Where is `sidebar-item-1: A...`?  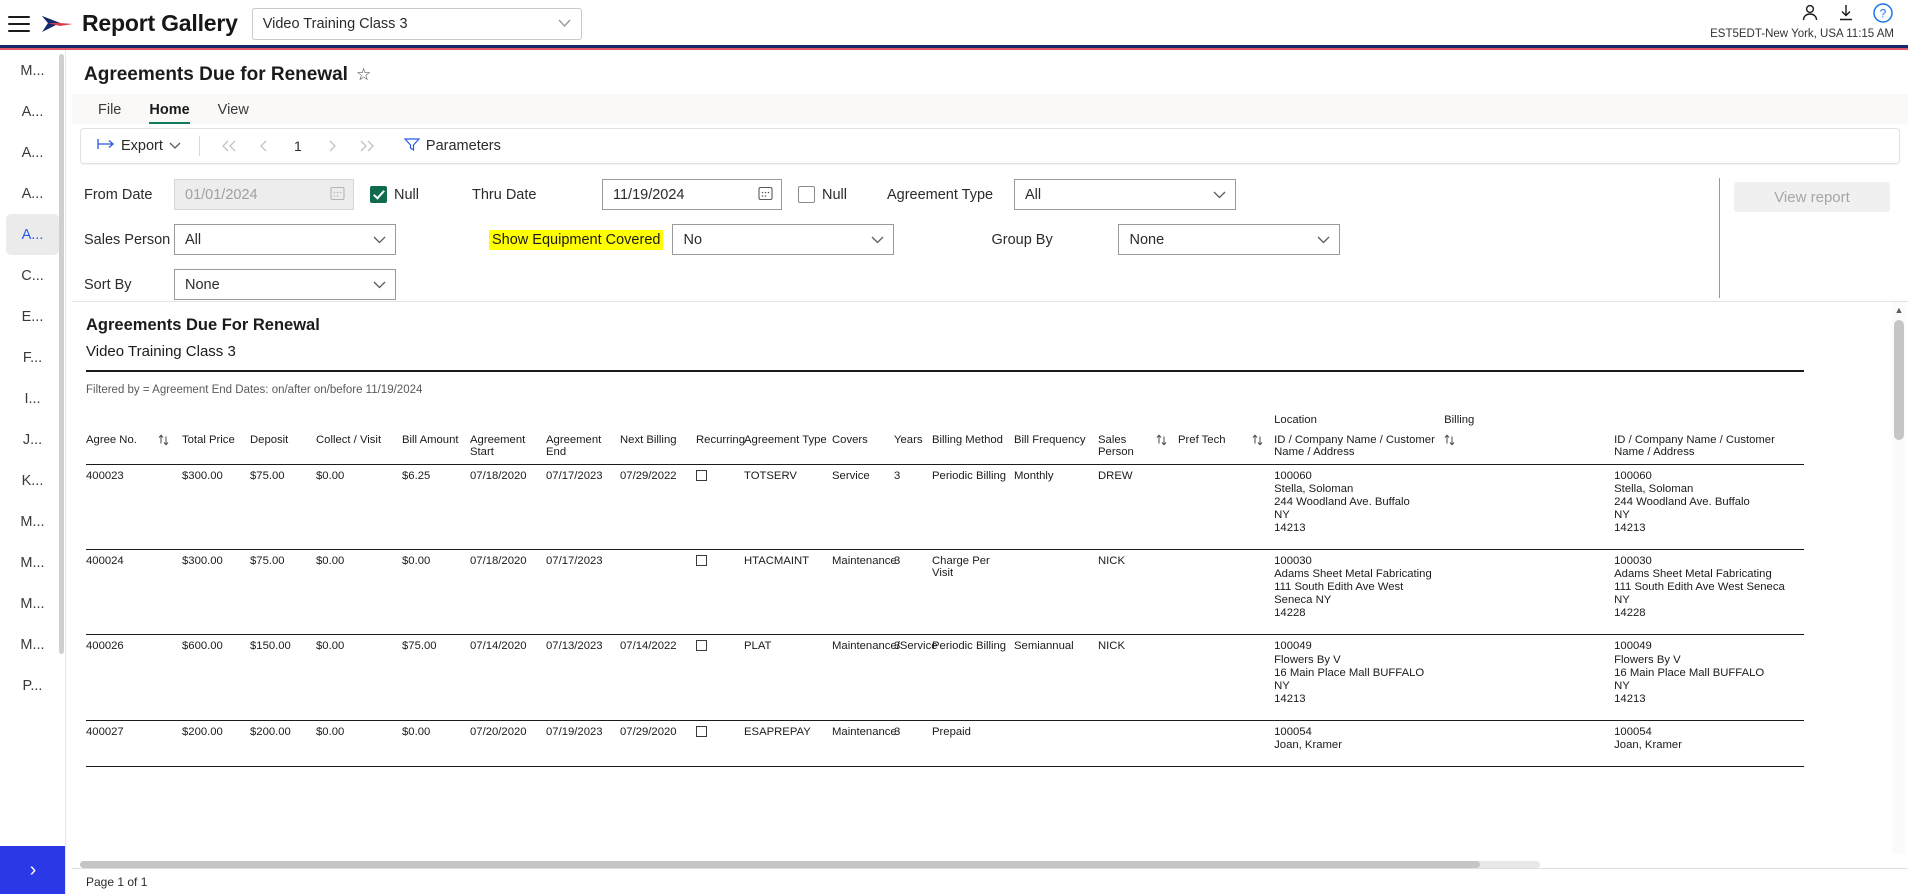
sidebar-item-1: A... is located at coordinates (32, 111).